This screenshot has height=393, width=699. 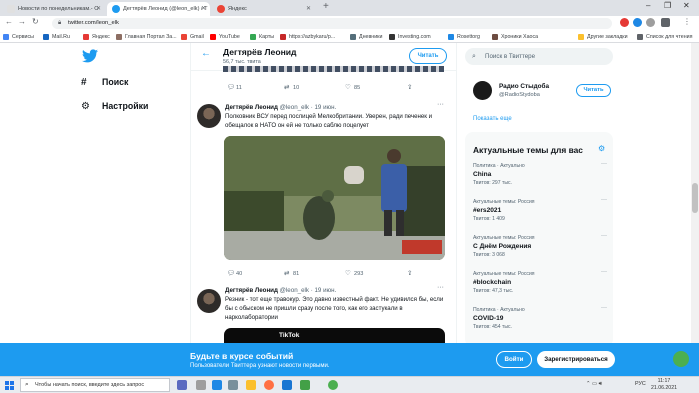 What do you see at coordinates (665, 22) in the screenshot?
I see `profile-icon` at bounding box center [665, 22].